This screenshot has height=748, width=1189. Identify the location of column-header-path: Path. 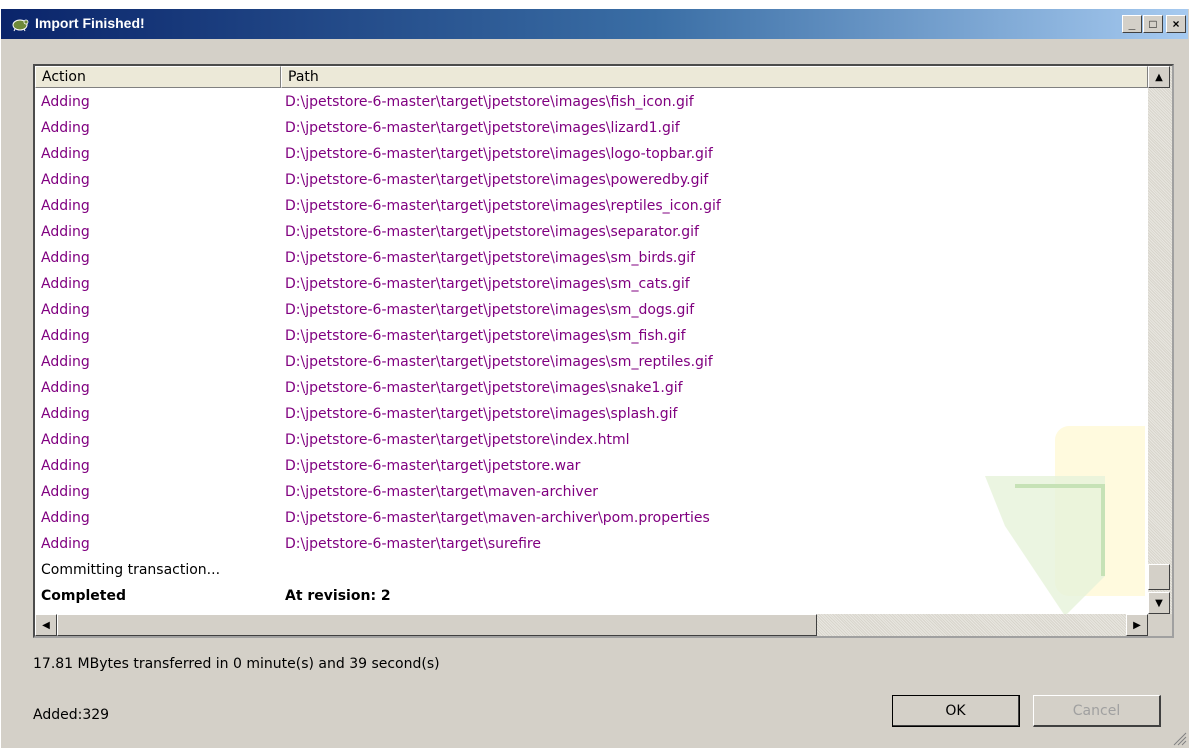
(714, 77).